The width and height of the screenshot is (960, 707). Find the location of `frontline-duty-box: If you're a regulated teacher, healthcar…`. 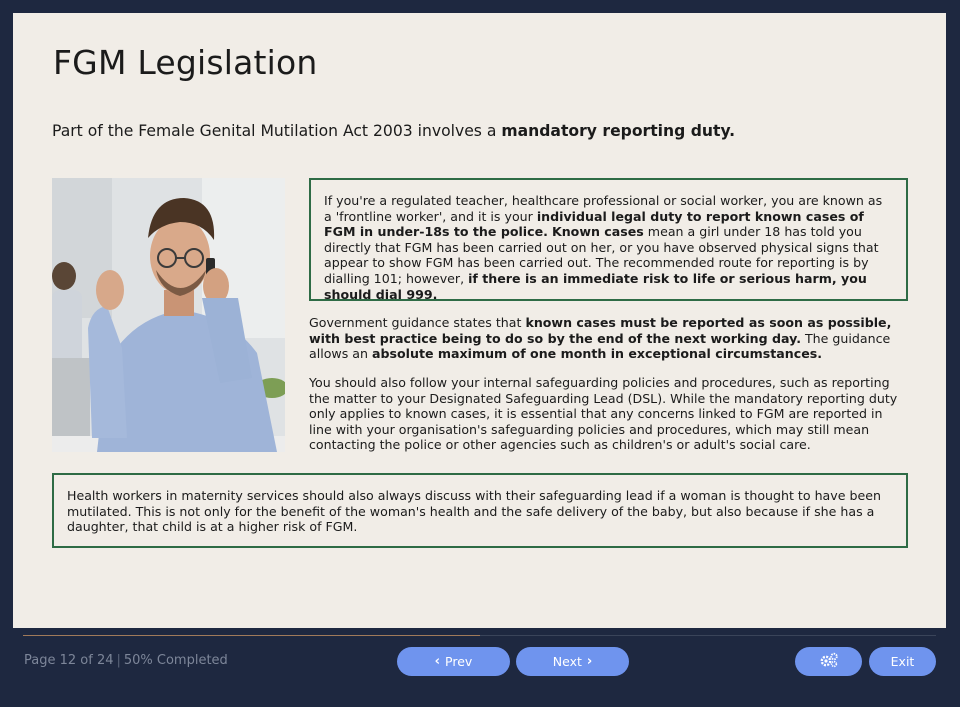

frontline-duty-box: If you're a regulated teacher, healthcar… is located at coordinates (608, 240).